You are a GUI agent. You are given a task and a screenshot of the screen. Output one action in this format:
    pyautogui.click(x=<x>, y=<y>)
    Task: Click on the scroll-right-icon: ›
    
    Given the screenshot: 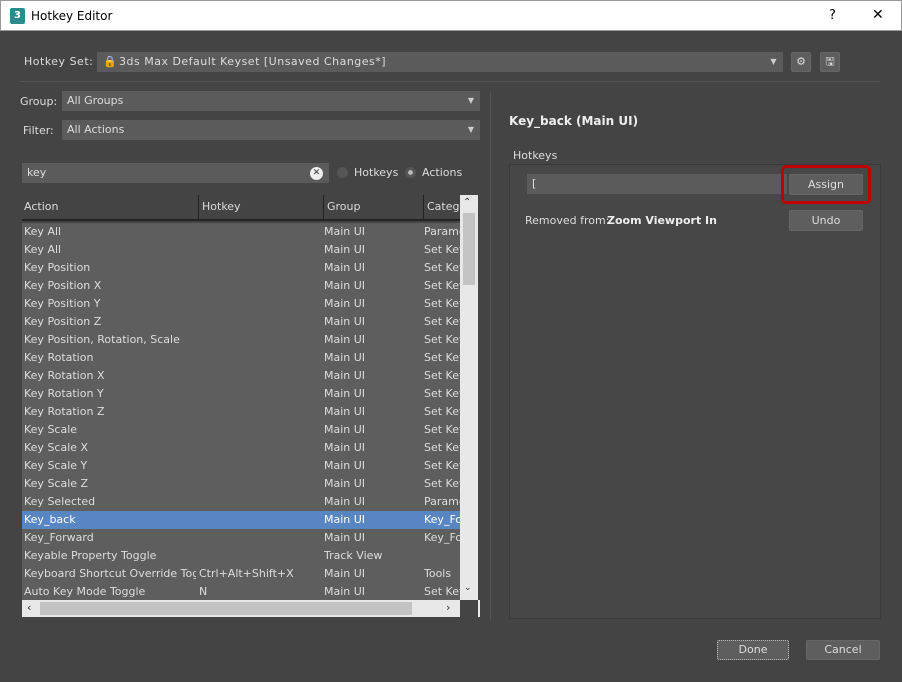 What is the action you would take?
    pyautogui.click(x=448, y=607)
    